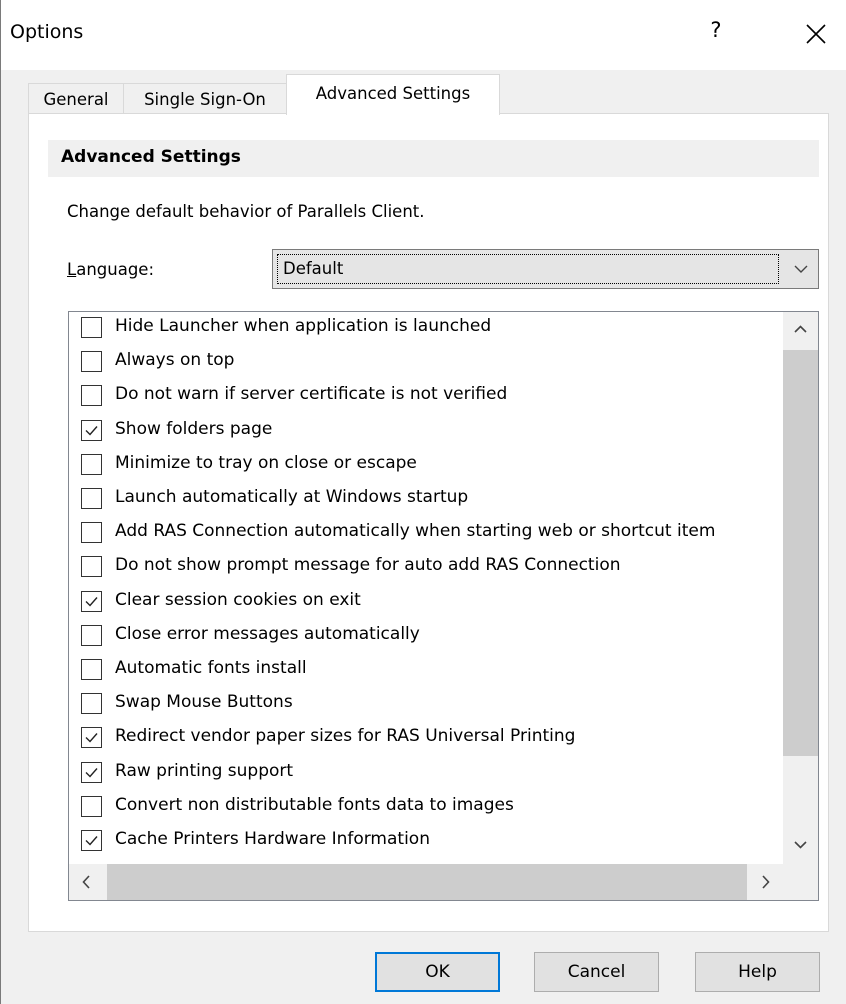  What do you see at coordinates (204, 770) in the screenshot?
I see `option-label: Raw printing support` at bounding box center [204, 770].